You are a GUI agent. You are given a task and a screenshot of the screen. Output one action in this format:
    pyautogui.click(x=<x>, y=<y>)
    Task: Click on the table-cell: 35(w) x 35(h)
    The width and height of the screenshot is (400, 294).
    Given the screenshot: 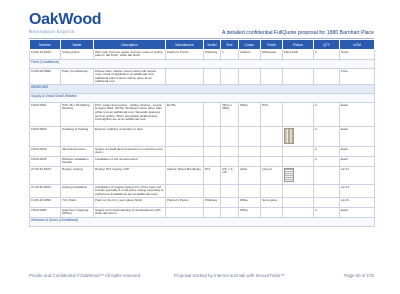 What is the action you would take?
    pyautogui.click(x=229, y=115)
    